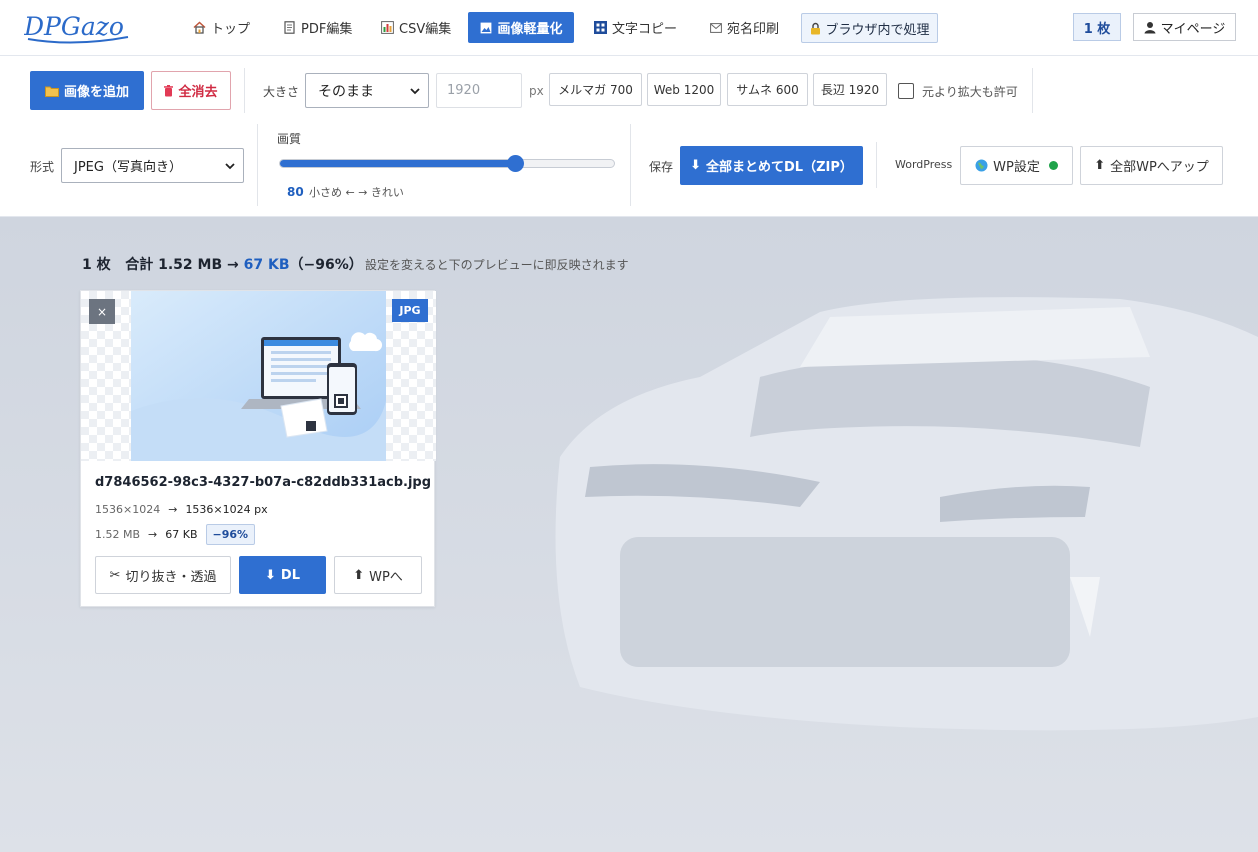 The width and height of the screenshot is (1258, 852). Describe the element at coordinates (153, 534) in the screenshot. I see `arrow-right-icon: →` at that location.